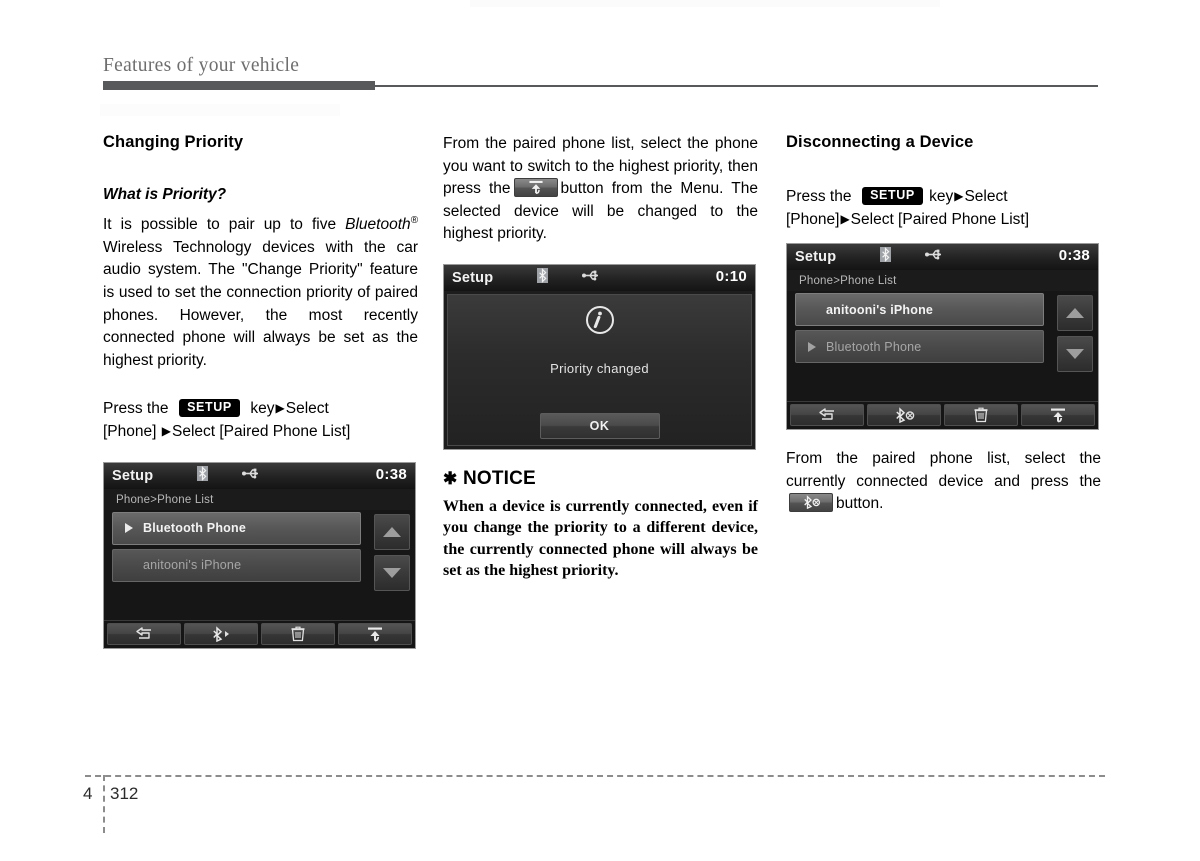 The height and width of the screenshot is (861, 1200). Describe the element at coordinates (88, 793) in the screenshot. I see `footer-chapter-number: 4` at that location.